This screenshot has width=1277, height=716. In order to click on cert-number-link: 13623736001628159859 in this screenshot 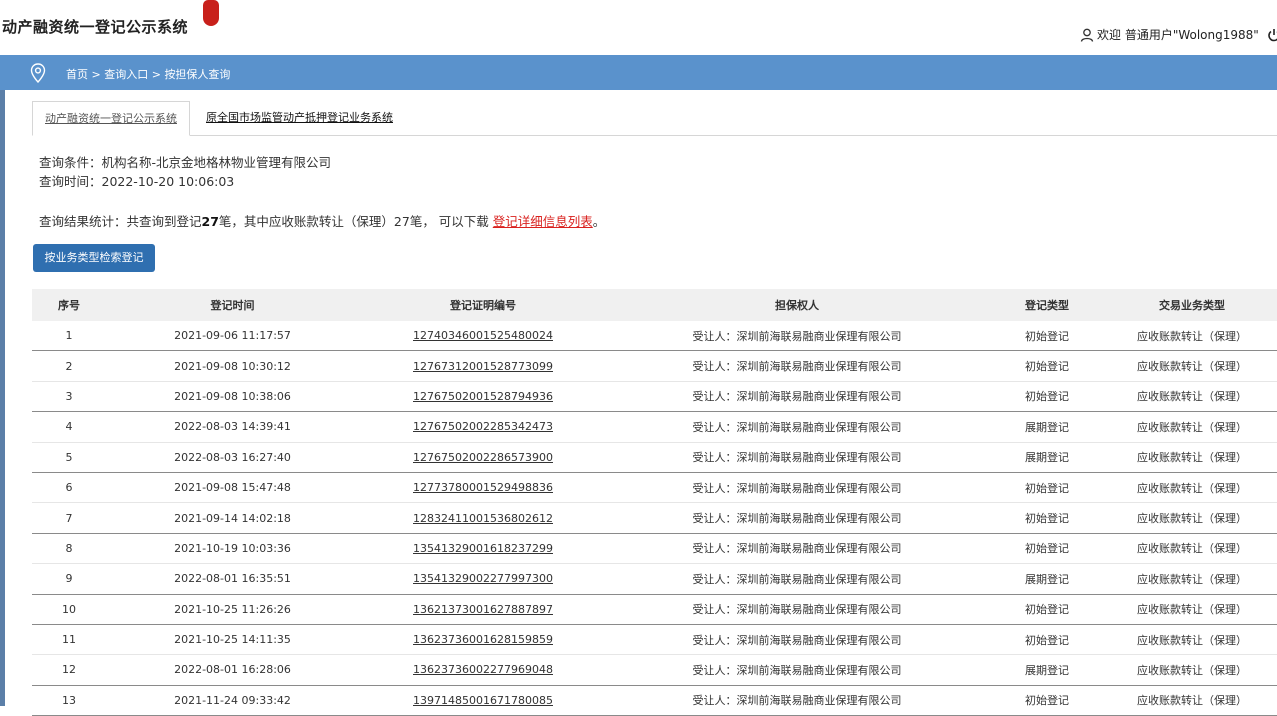, I will do `click(483, 639)`.